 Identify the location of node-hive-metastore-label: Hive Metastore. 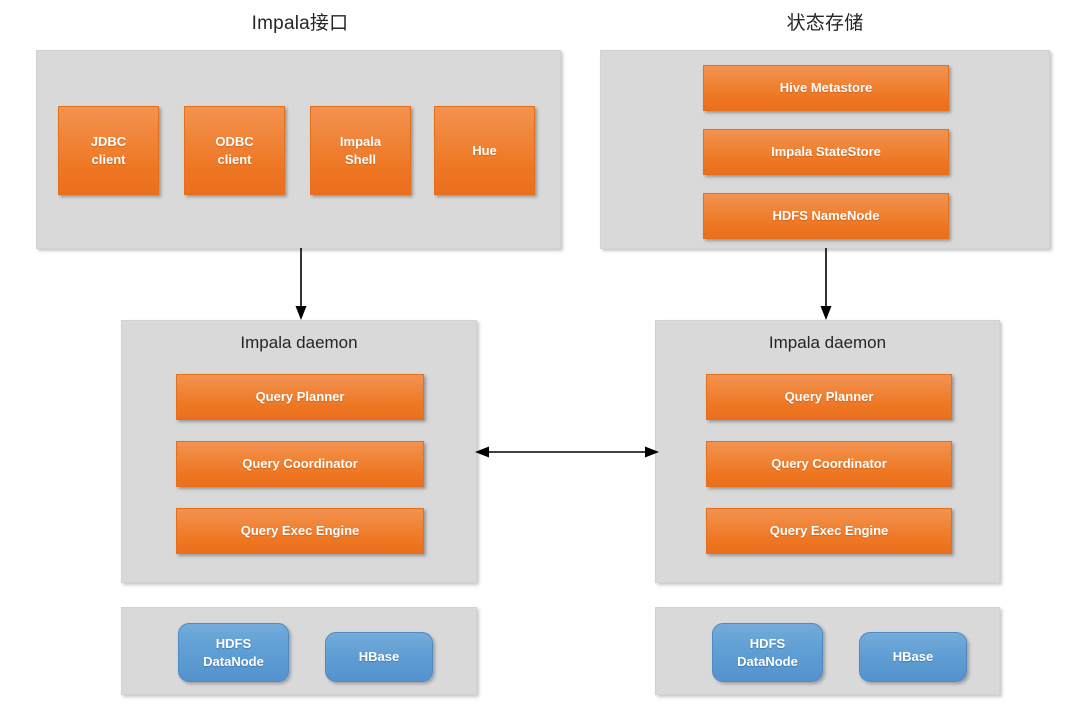
(826, 88).